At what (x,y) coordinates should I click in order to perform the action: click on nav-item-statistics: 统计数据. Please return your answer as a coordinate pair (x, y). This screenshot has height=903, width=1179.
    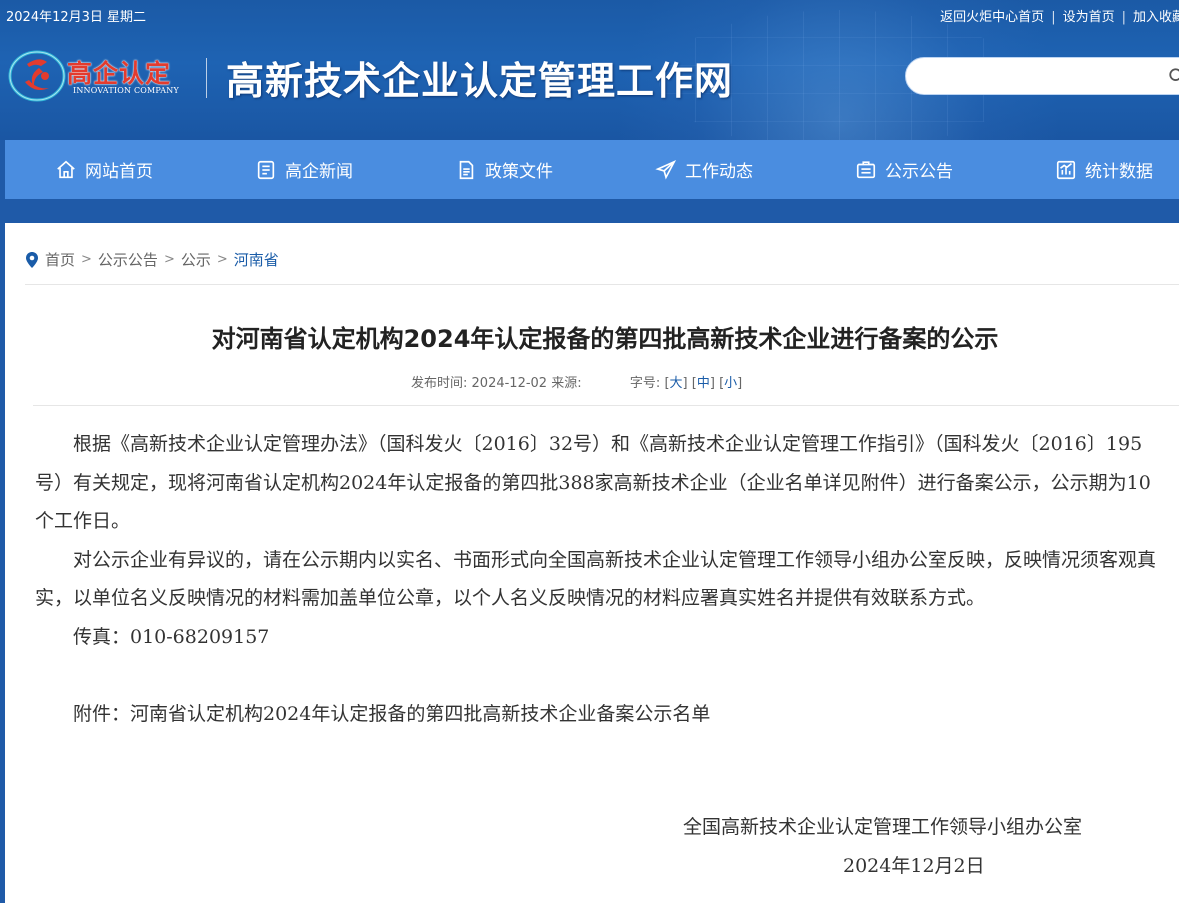
    Looking at the image, I should click on (1104, 169).